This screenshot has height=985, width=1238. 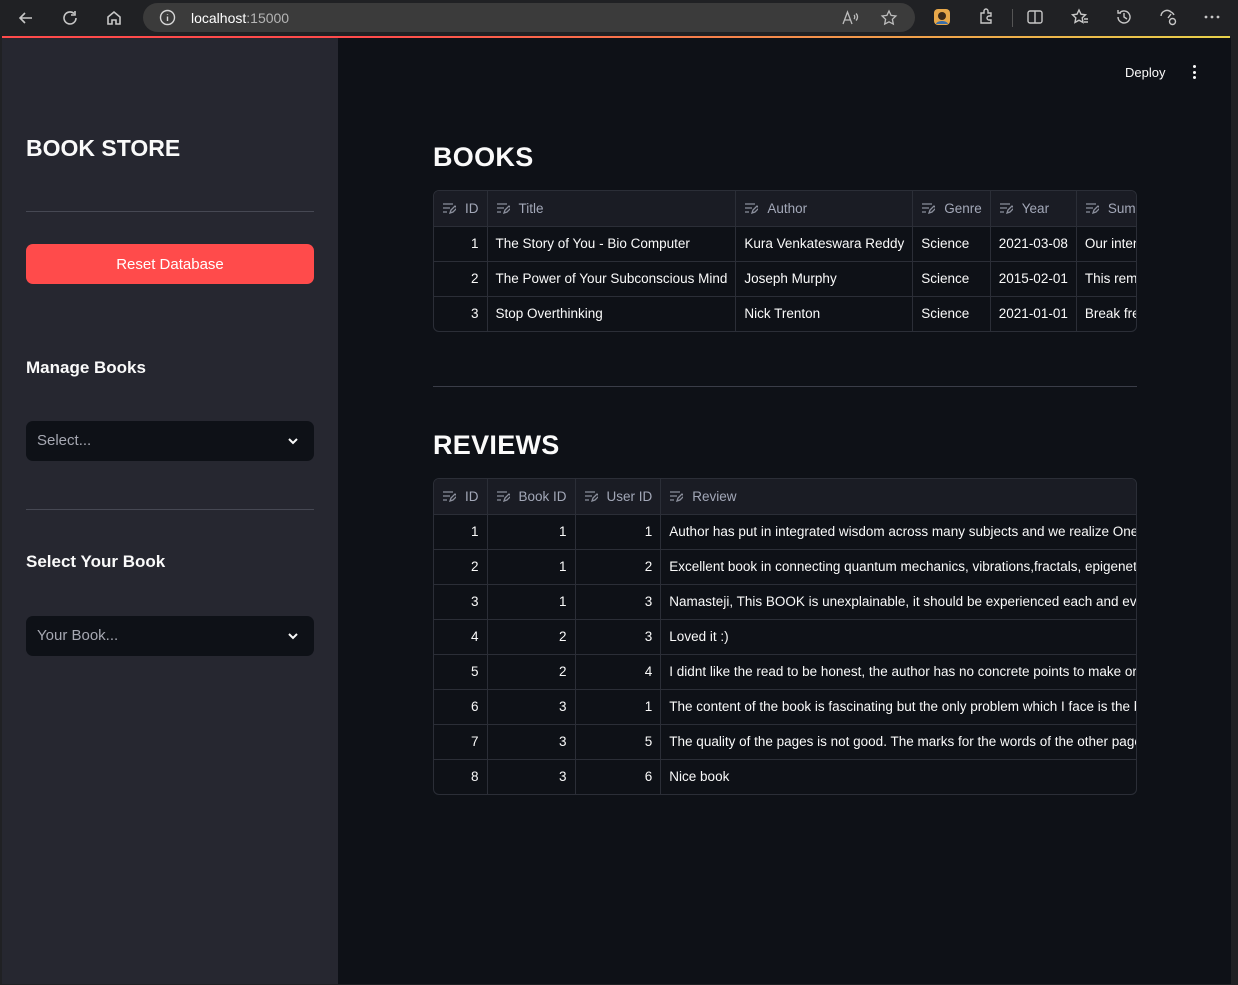 What do you see at coordinates (1106, 244) in the screenshot?
I see `table-cell: Our intent is` at bounding box center [1106, 244].